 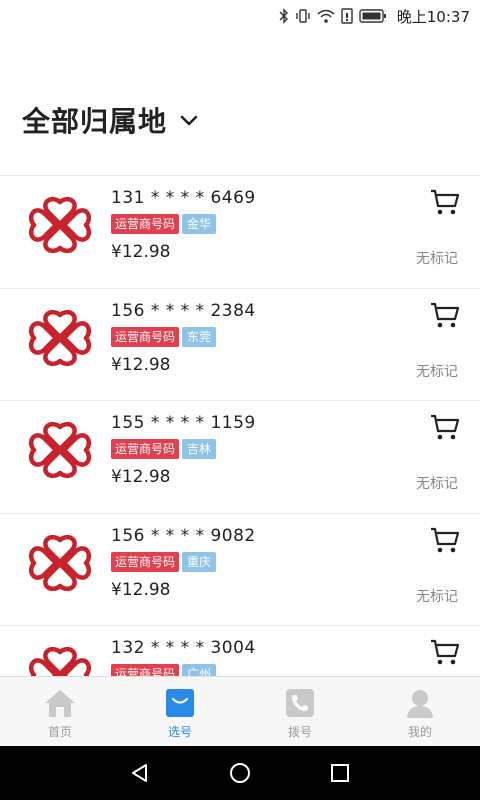 What do you see at coordinates (299, 732) in the screenshot?
I see `nav-label: 拨号` at bounding box center [299, 732].